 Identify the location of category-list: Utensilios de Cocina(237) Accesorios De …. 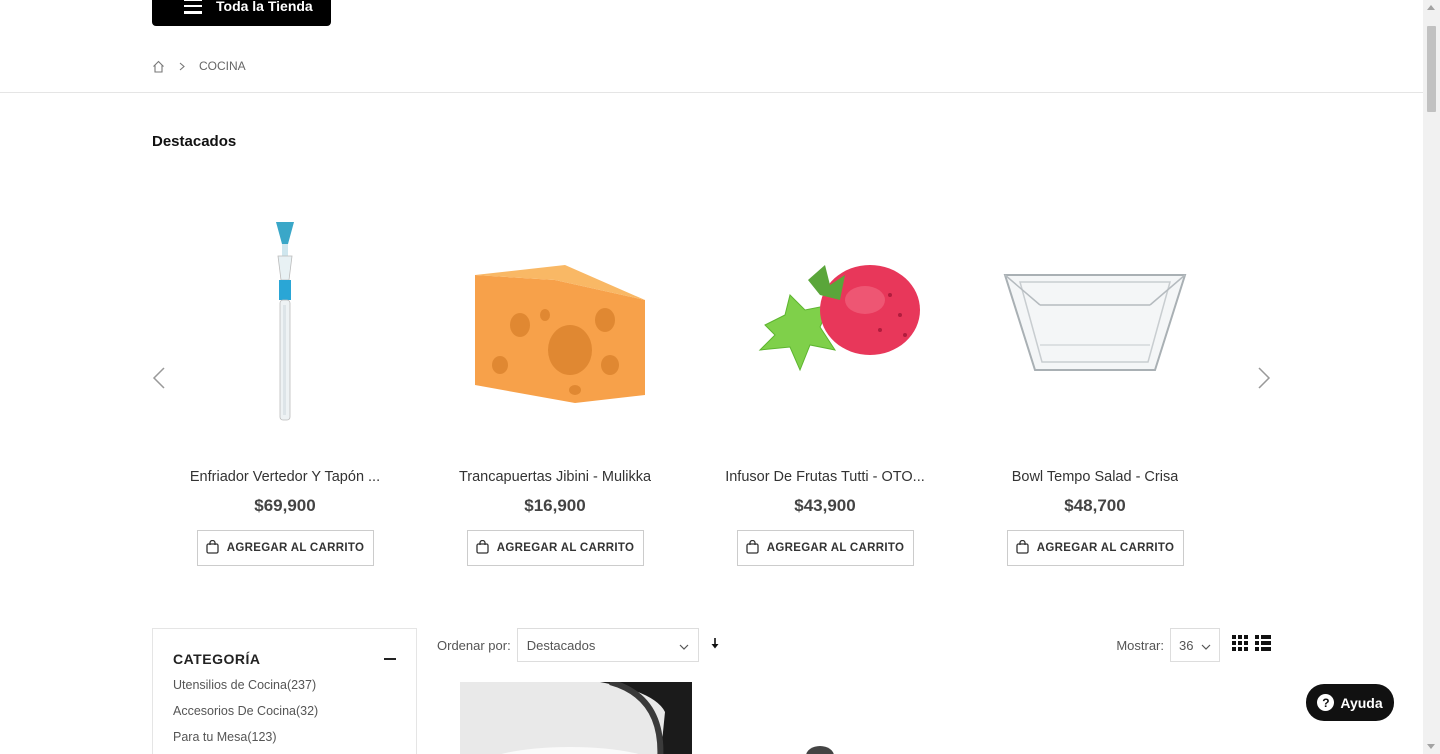
(284, 716).